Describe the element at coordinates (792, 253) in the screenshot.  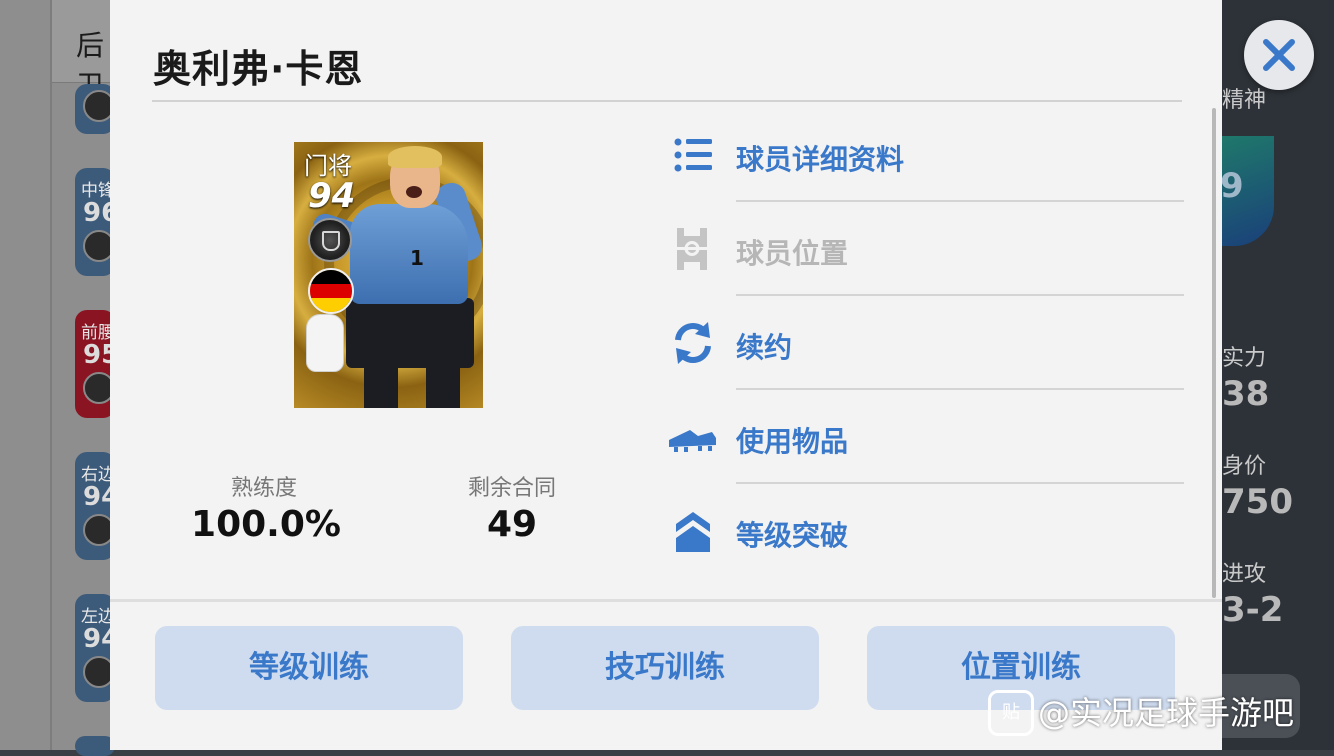
I see `menu-item-label: 球员位置` at that location.